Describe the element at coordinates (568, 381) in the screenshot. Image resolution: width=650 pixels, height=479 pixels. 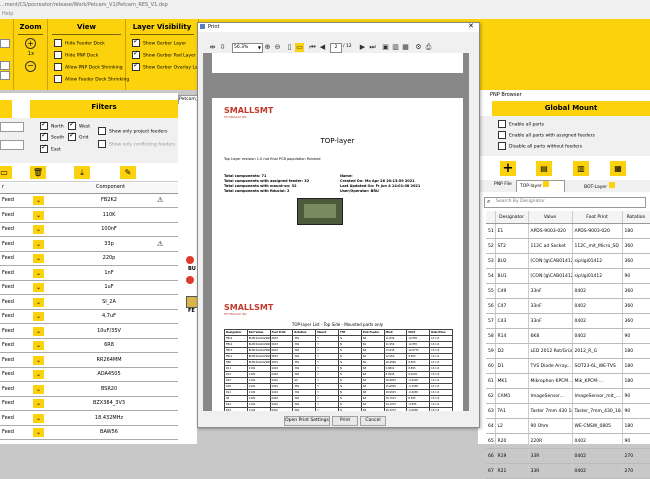
I see `table-row: 61 MK1 Mikrophon KPCM... Mik_KPCM-... 180` at that location.